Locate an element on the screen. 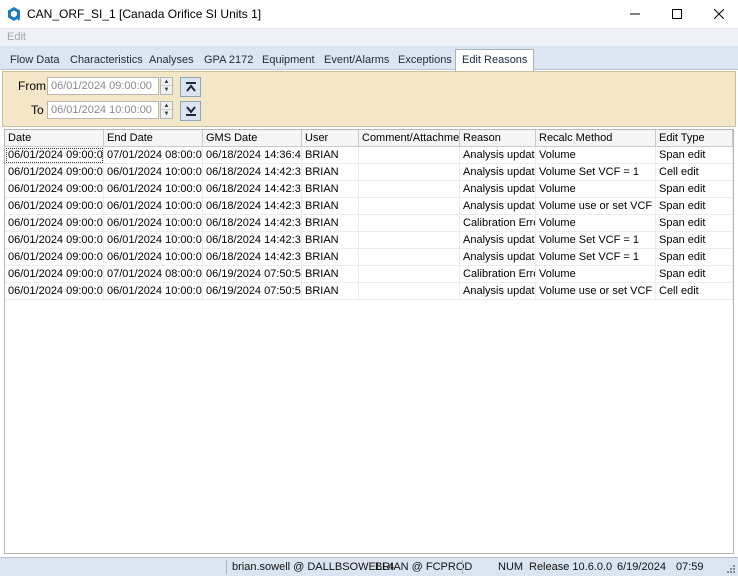  column-header-user: User is located at coordinates (330, 138).